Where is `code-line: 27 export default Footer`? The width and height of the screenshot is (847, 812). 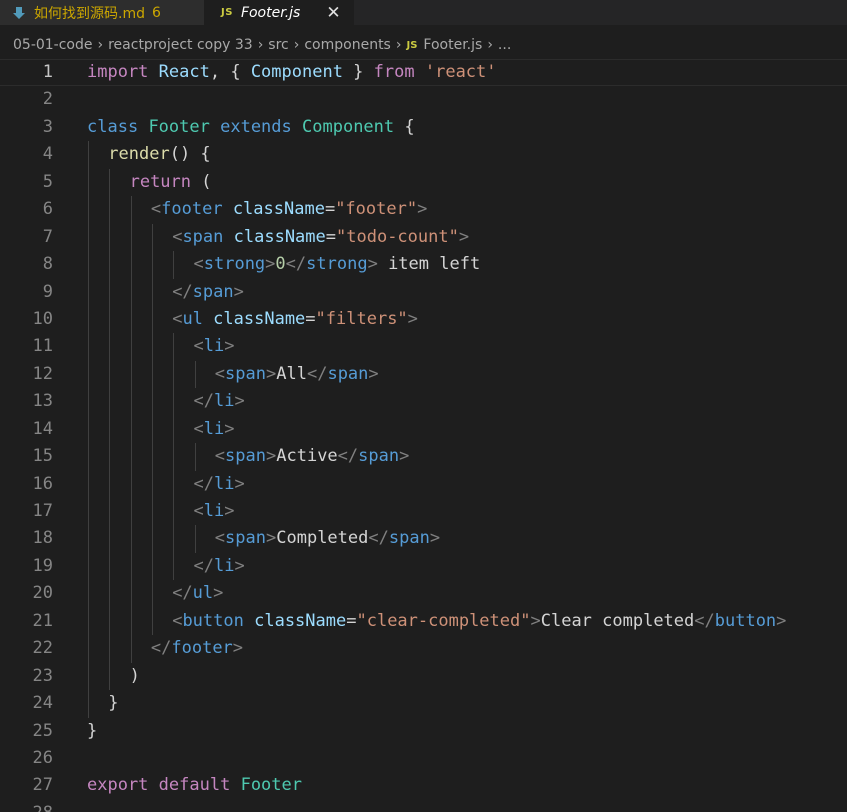 code-line: 27 export default Footer is located at coordinates (423, 785).